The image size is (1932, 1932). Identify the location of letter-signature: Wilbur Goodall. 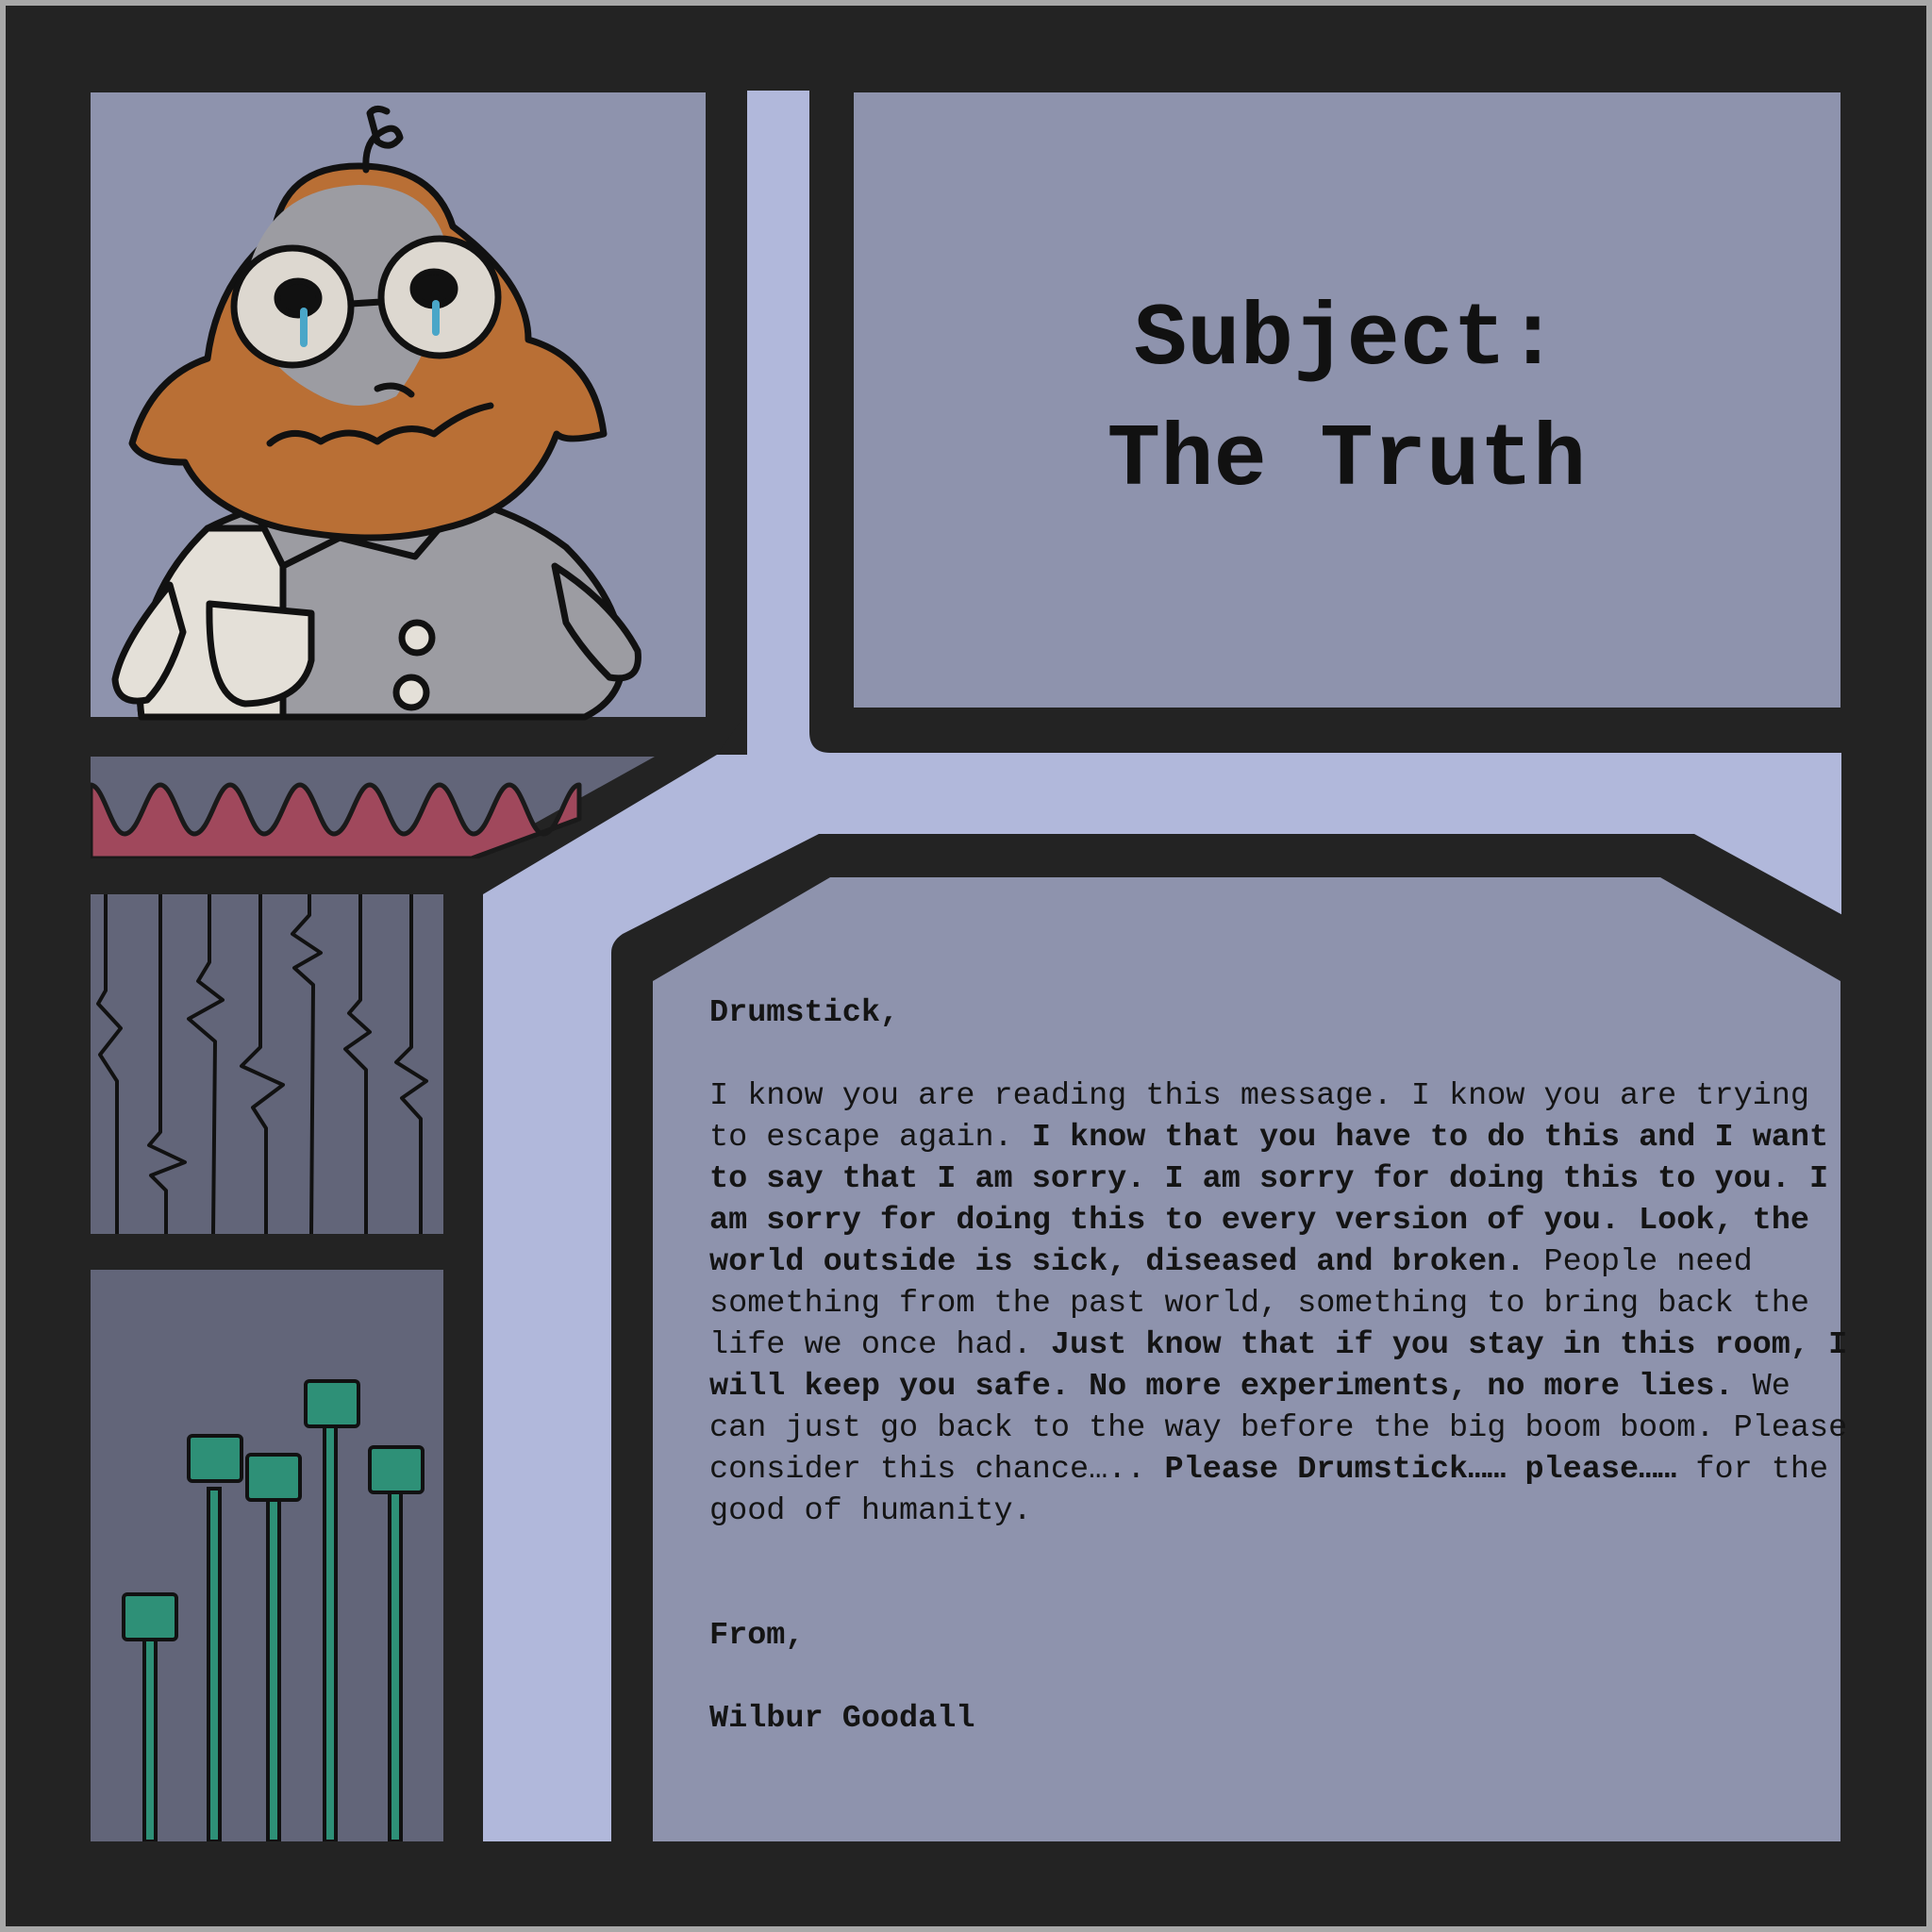
(842, 1719).